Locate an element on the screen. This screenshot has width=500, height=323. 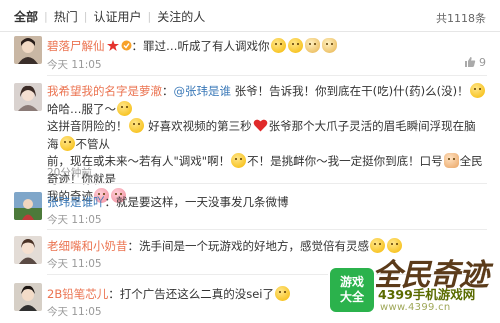
medal-icon is located at coordinates (126, 45).